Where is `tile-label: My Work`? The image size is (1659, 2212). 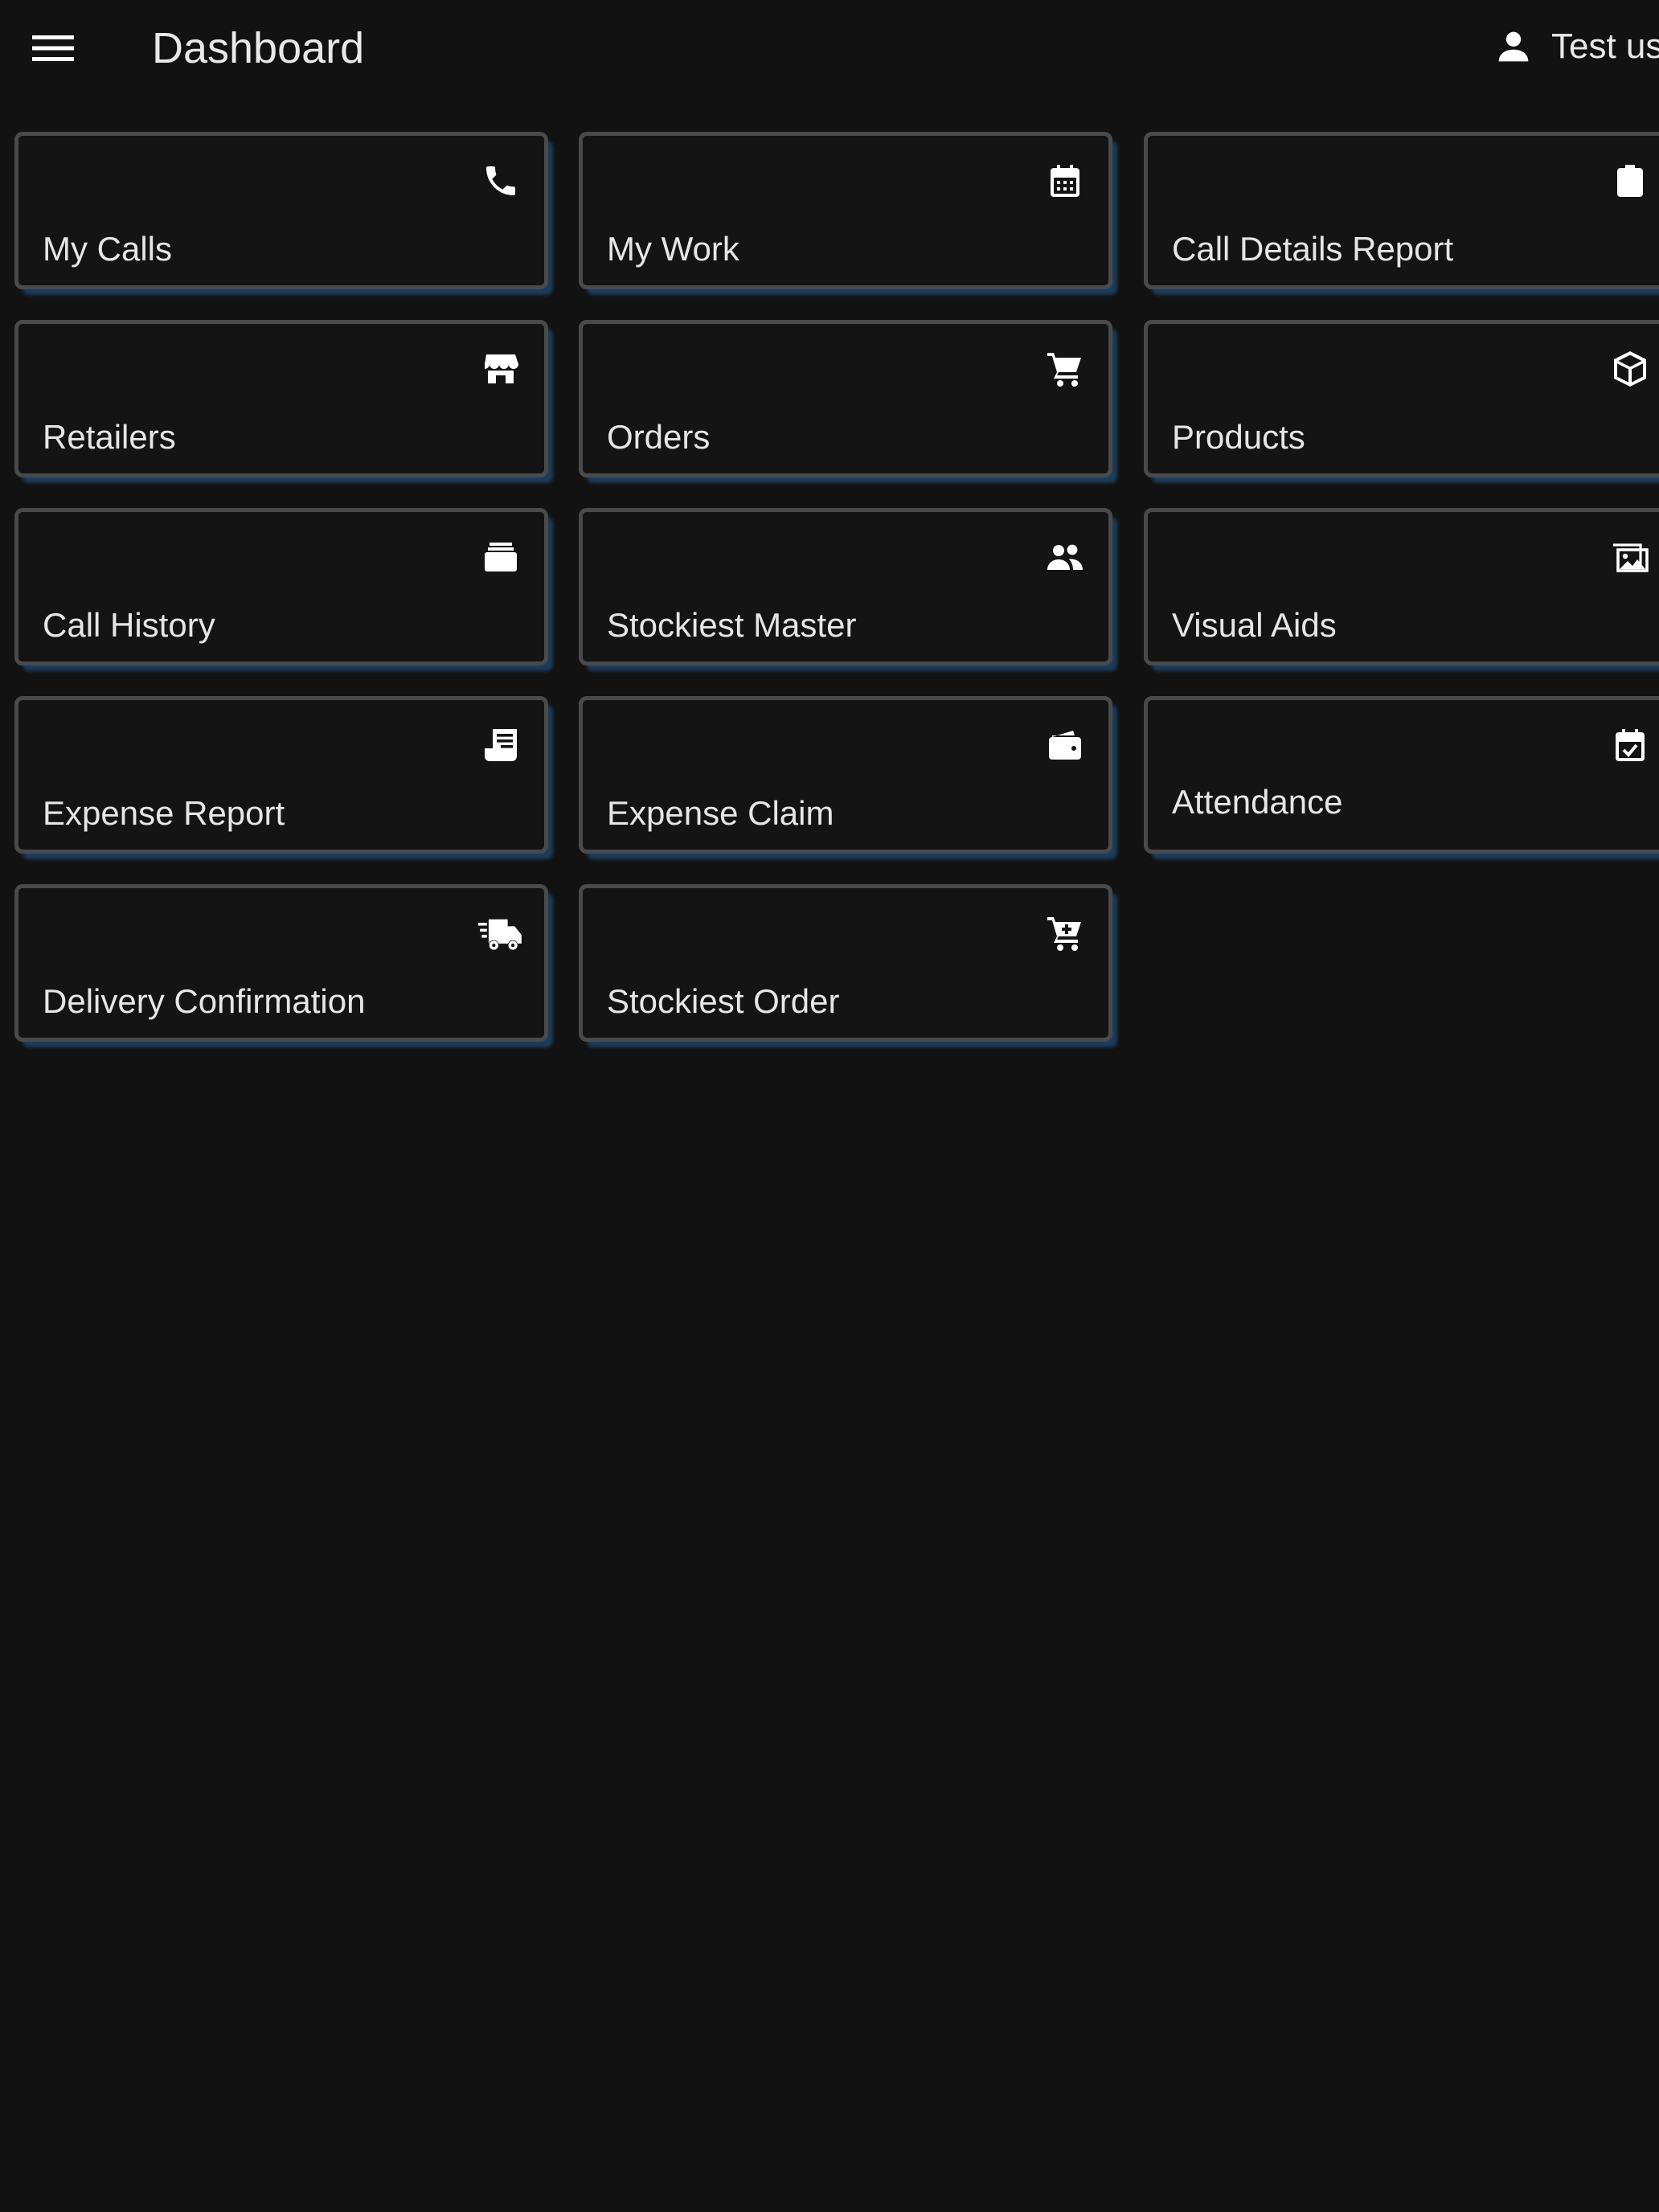 tile-label: My Work is located at coordinates (673, 249).